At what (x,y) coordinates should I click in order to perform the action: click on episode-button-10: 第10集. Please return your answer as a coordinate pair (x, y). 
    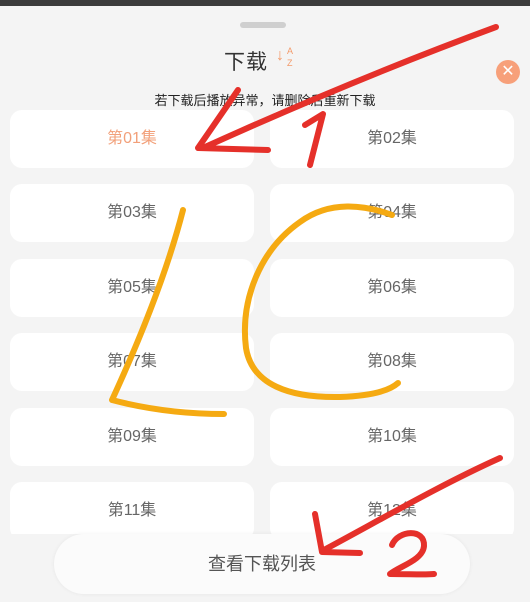
    Looking at the image, I should click on (392, 437).